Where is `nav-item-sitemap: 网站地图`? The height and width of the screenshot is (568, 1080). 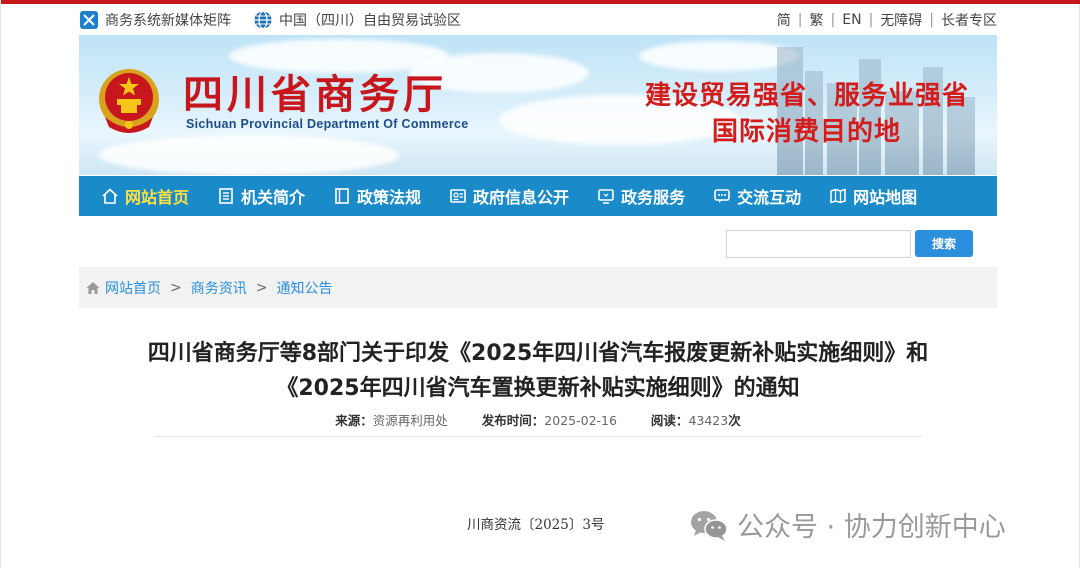
nav-item-sitemap: 网站地图 is located at coordinates (873, 196).